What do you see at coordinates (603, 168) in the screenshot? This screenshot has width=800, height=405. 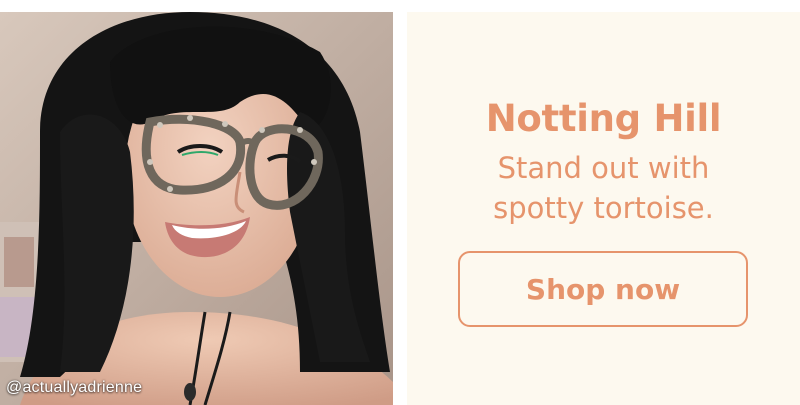 I see `tagline-line-1: Stand out with` at bounding box center [603, 168].